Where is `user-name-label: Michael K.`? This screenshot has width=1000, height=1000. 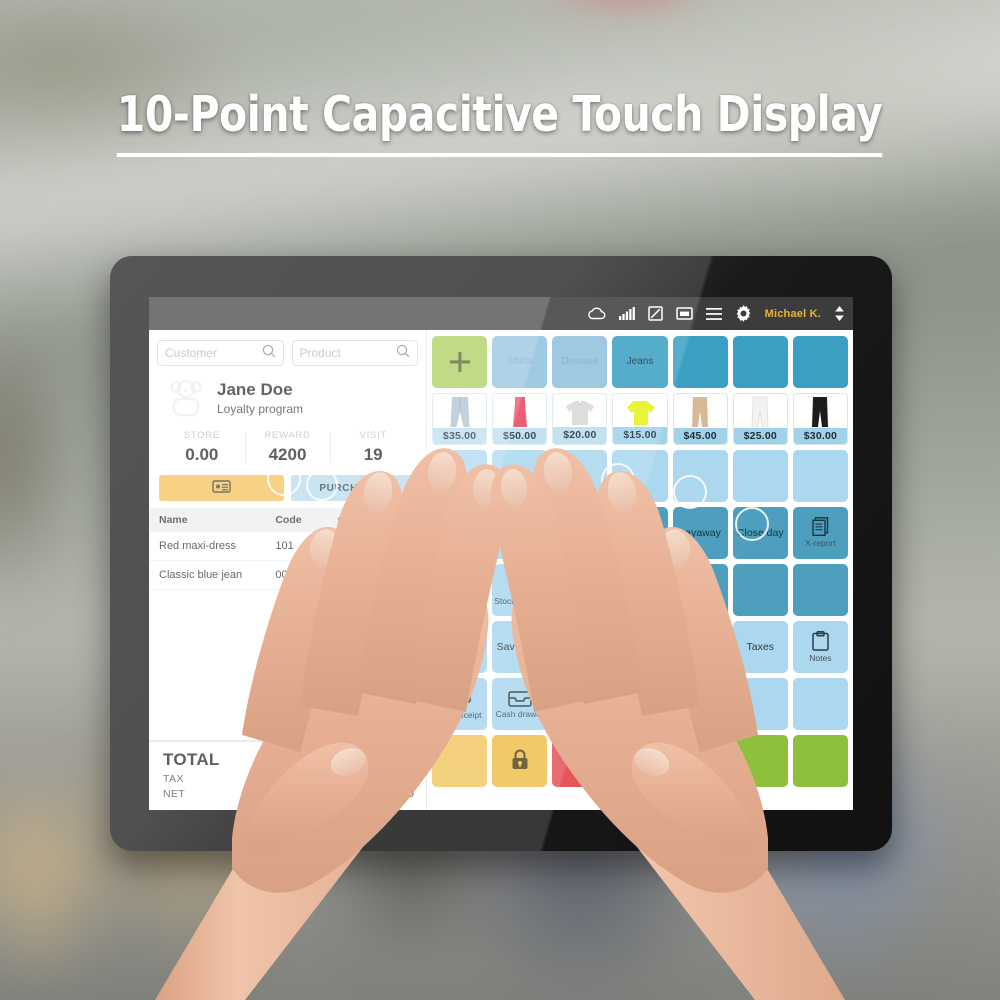
user-name-label: Michael K. is located at coordinates (793, 314).